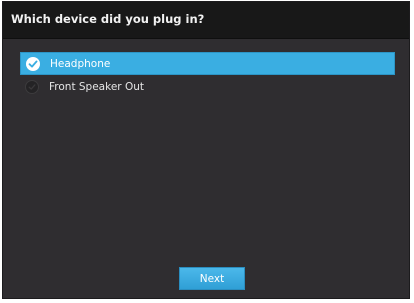  Describe the element at coordinates (108, 19) in the screenshot. I see `dialog-title: Which device did you plug in?` at that location.